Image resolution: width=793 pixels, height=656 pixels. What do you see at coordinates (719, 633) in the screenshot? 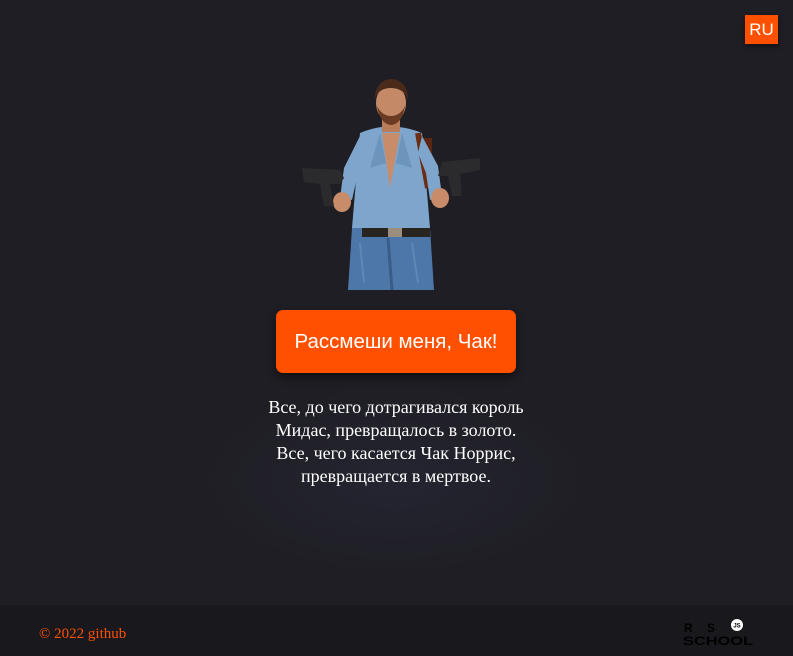
I see `rs-school-logo: R S SCHOOL JS` at bounding box center [719, 633].